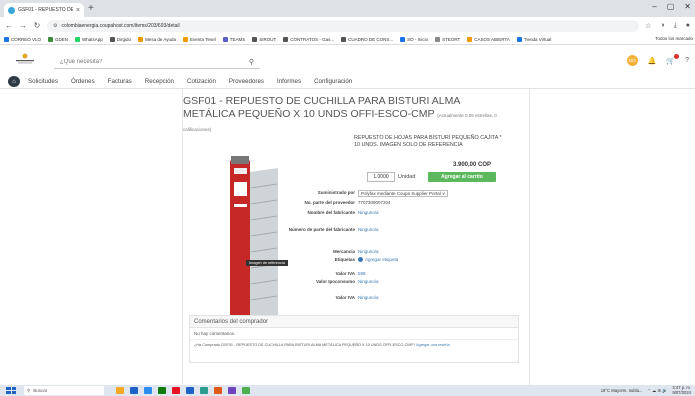 This screenshot has width=695, height=396. Describe the element at coordinates (289, 81) in the screenshot. I see `nav-informes: Informes` at that location.